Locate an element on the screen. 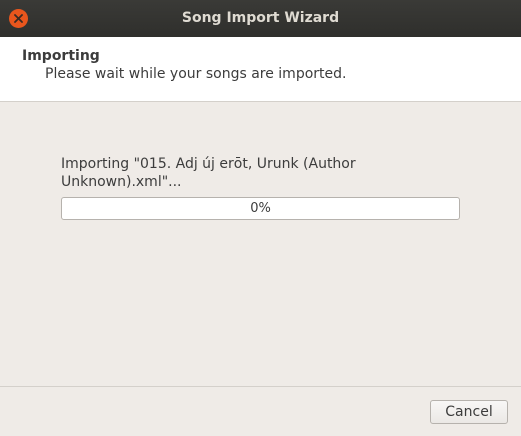  progress-label: 0% is located at coordinates (260, 208).